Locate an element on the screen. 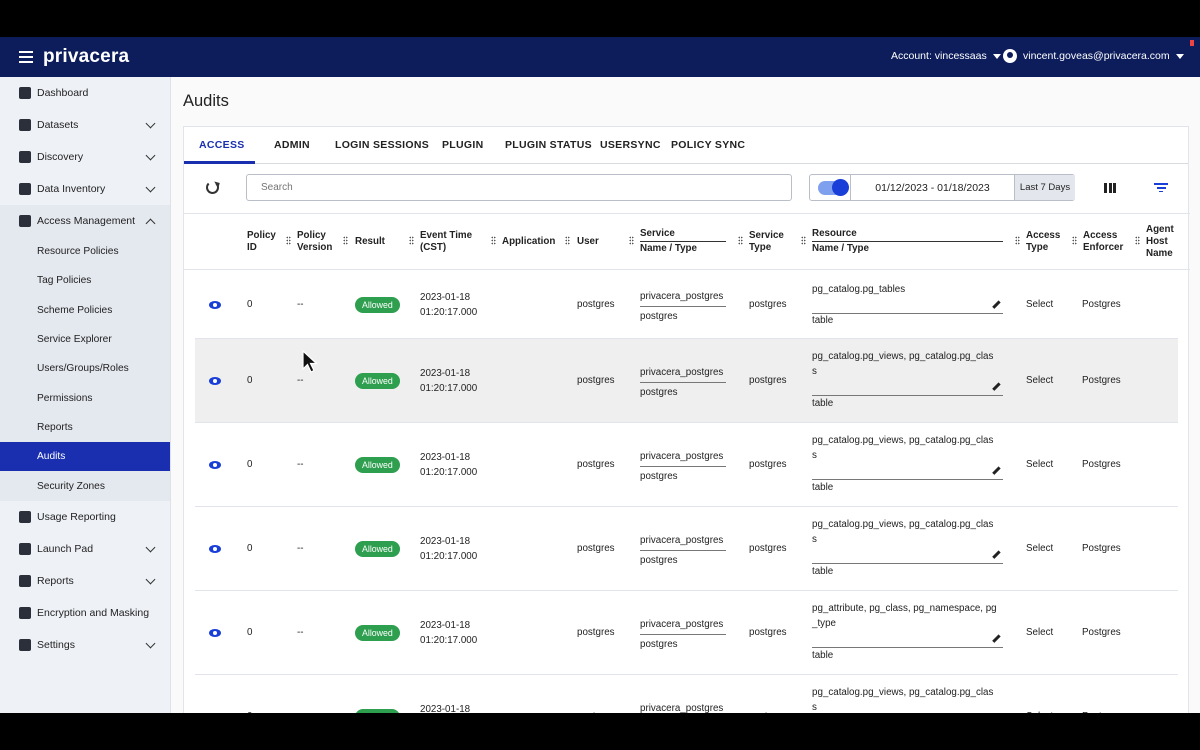 The width and height of the screenshot is (1200, 750). col-policy-version: Policy Version is located at coordinates (314, 242).